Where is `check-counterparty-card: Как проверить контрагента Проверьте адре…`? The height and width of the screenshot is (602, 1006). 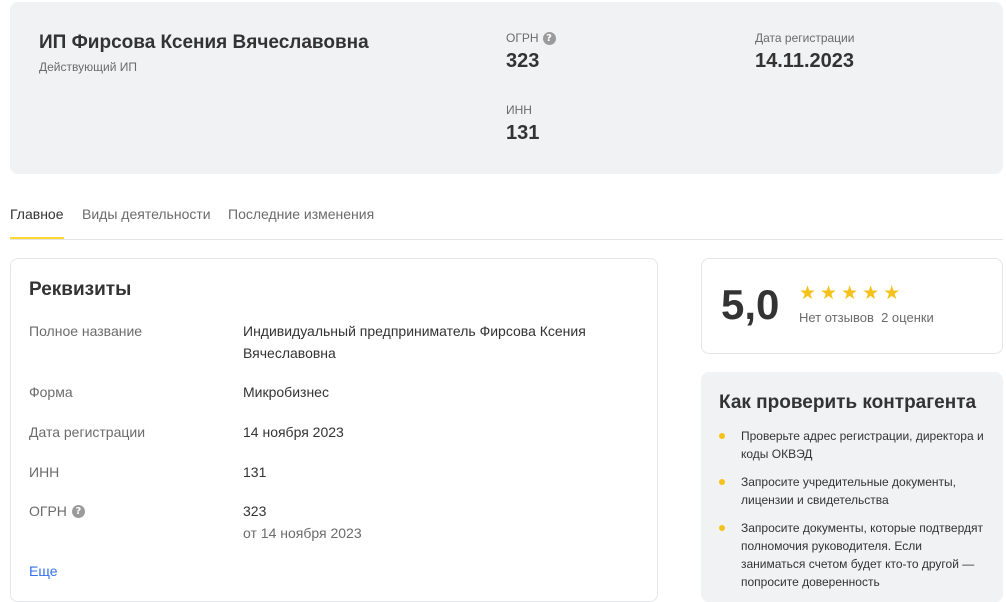
check-counterparty-card: Как проверить контрагента Проверьте адре… is located at coordinates (852, 487).